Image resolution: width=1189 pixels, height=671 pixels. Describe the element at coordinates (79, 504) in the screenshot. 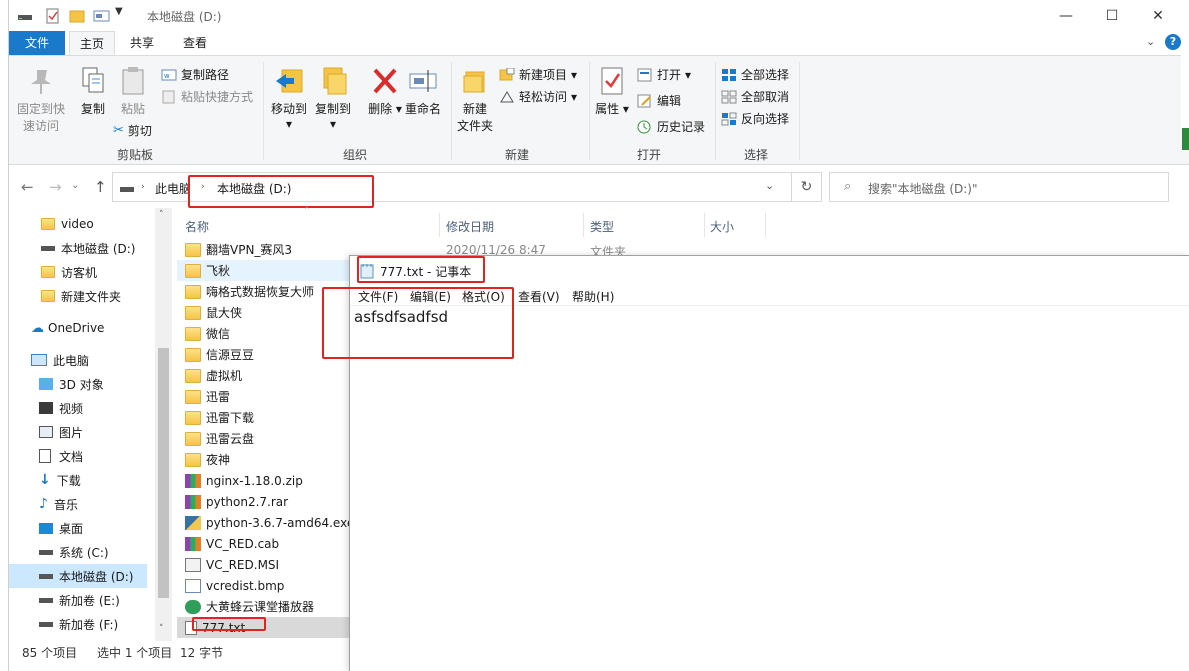

I see `sidebar-item-music: ♪ 音乐` at that location.